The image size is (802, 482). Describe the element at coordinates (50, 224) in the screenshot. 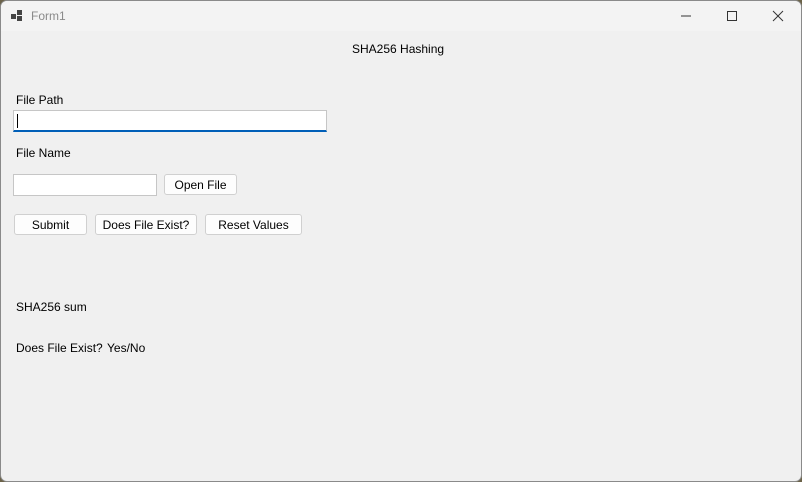

I see `submit-button: Submit` at that location.